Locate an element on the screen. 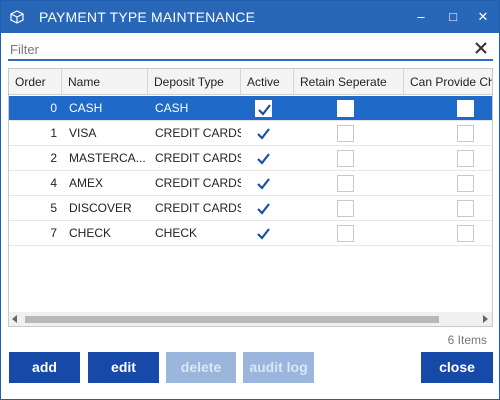 This screenshot has width=500, height=400. table-row: 2 MASTERCA... CREDIT CARDS is located at coordinates (250, 158).